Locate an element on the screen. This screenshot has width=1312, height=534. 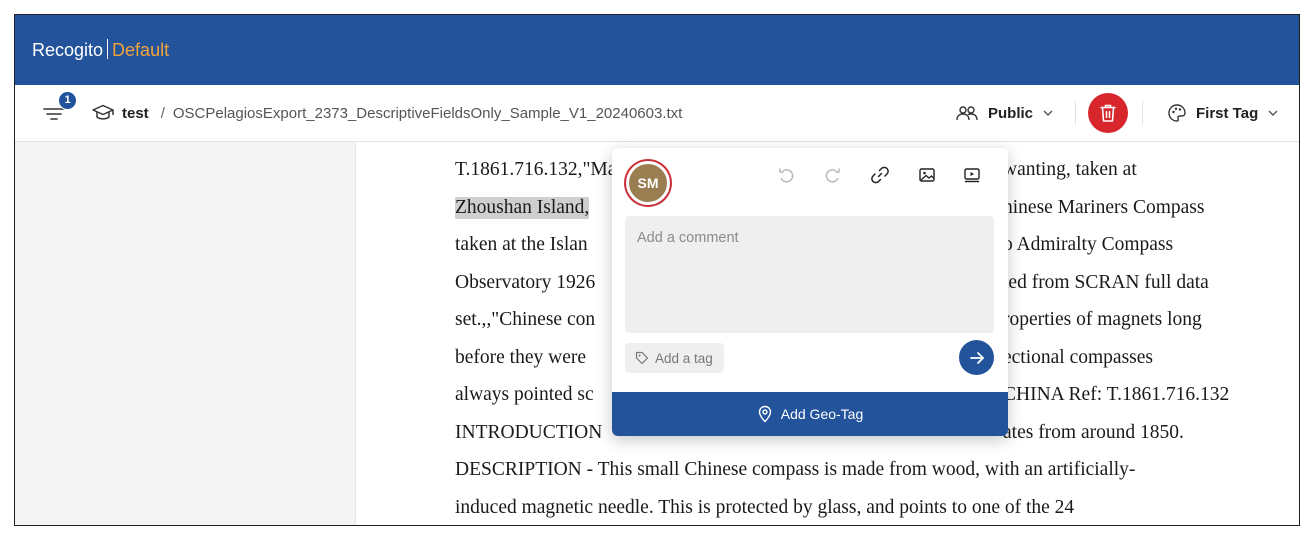
avatar: SM is located at coordinates (648, 183).